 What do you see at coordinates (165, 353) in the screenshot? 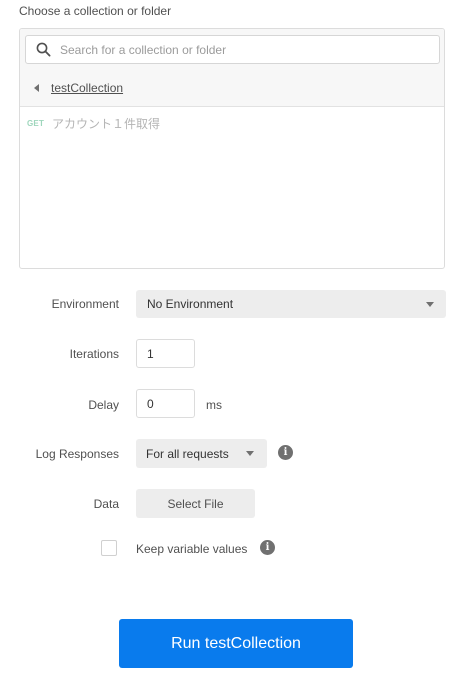
I see `iterations-input` at bounding box center [165, 353].